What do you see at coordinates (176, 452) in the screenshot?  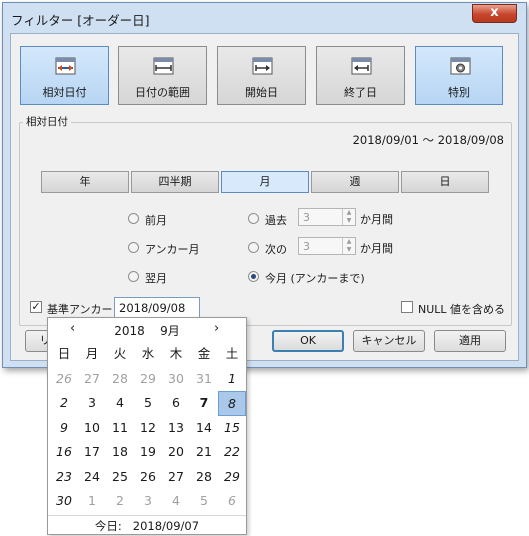 I see `day-cell: 20` at bounding box center [176, 452].